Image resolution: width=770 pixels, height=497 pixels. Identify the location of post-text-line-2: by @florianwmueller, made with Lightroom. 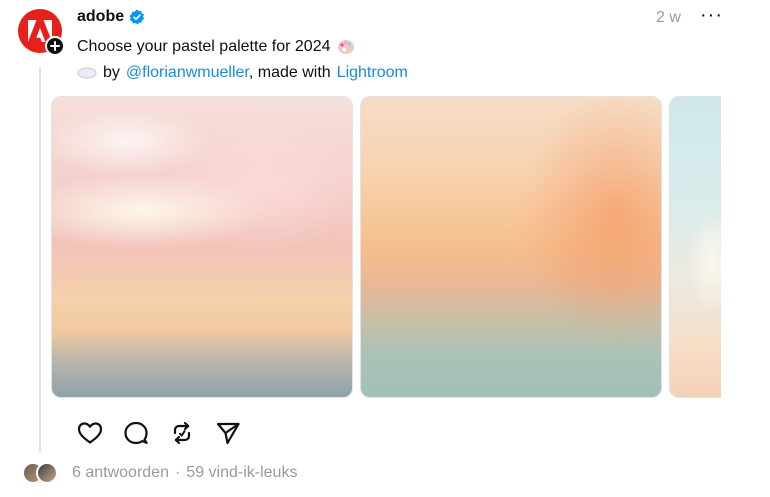
(242, 73).